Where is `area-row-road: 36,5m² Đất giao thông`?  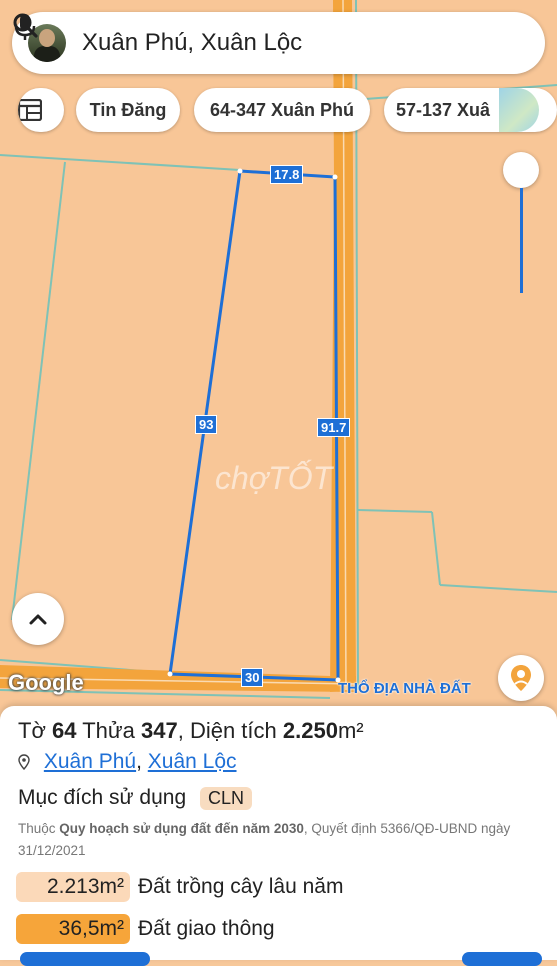 area-row-road: 36,5m² Đất giao thông is located at coordinates (145, 929).